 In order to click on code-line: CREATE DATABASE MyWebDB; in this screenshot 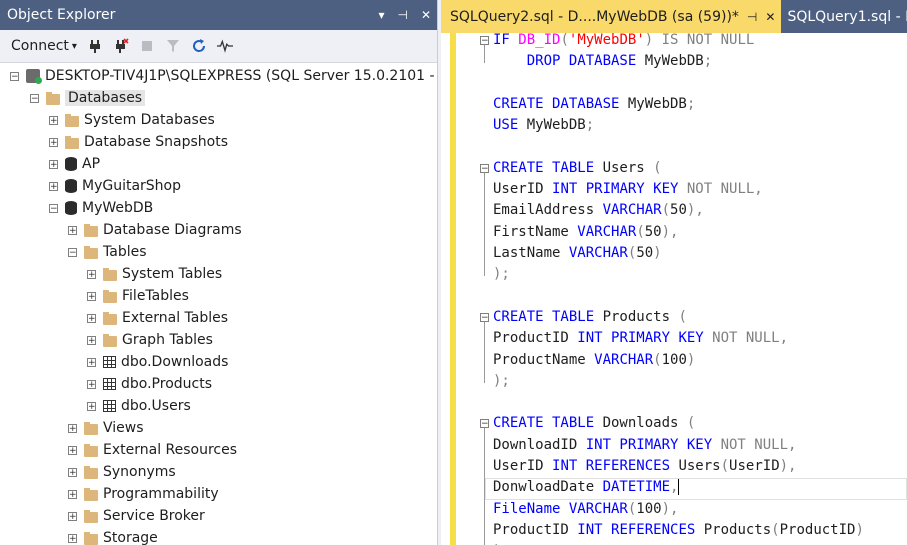, I will do `click(594, 104)`.